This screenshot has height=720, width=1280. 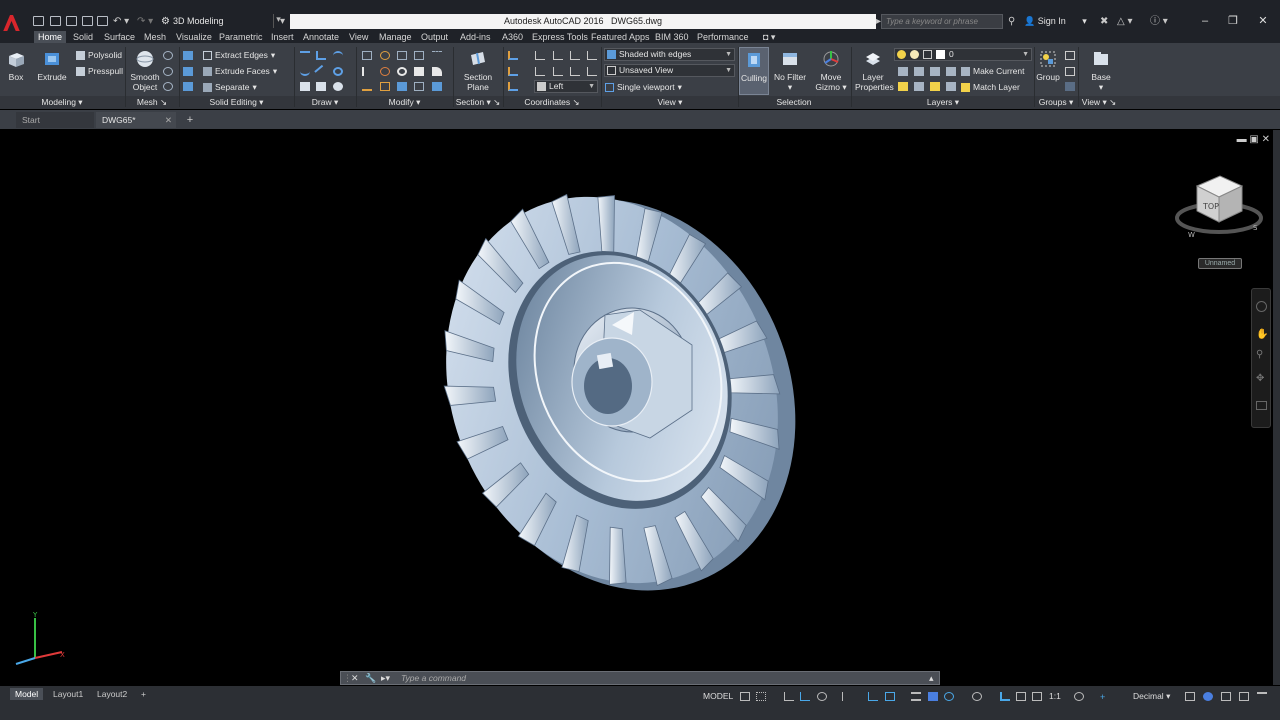 I want to click on align-icon, so click(x=419, y=86).